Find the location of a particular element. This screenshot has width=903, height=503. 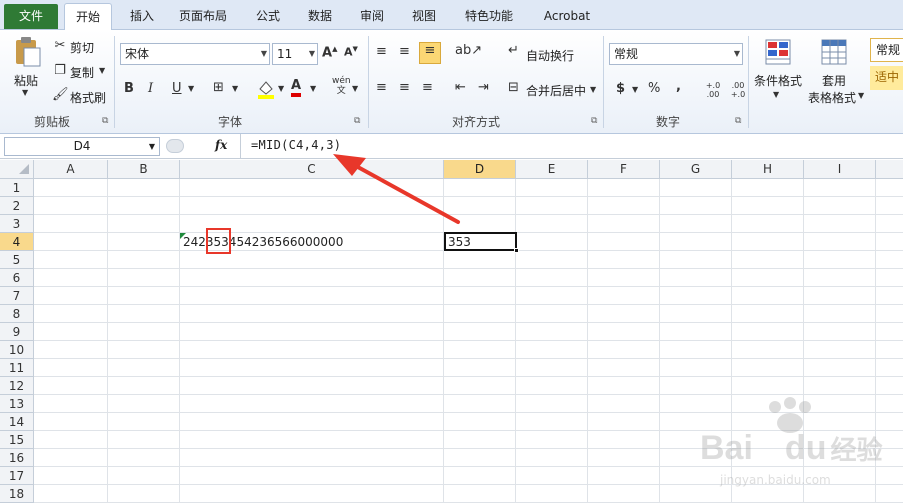

row-header-13: 13 is located at coordinates (17, 404).